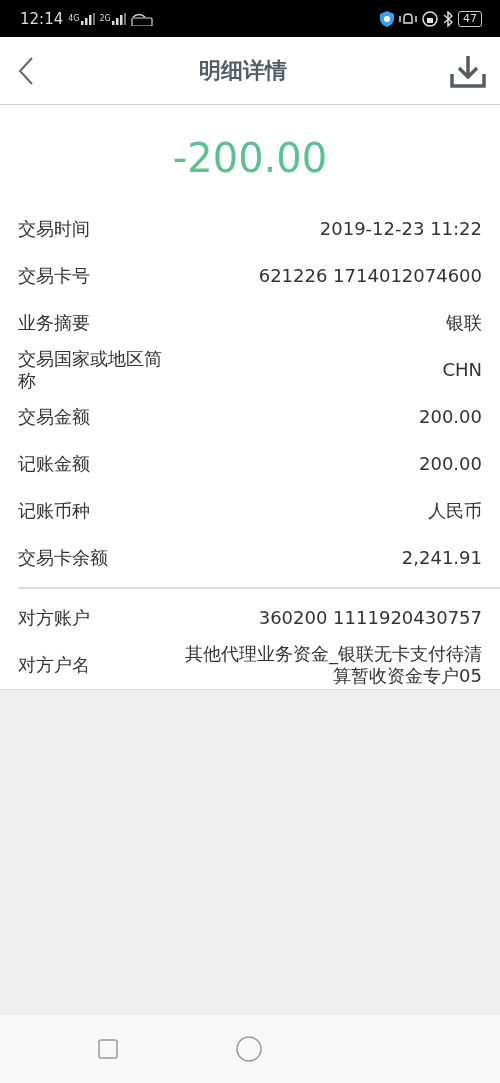 The width and height of the screenshot is (500, 1083). I want to click on page-title: 明细详情, so click(243, 70).